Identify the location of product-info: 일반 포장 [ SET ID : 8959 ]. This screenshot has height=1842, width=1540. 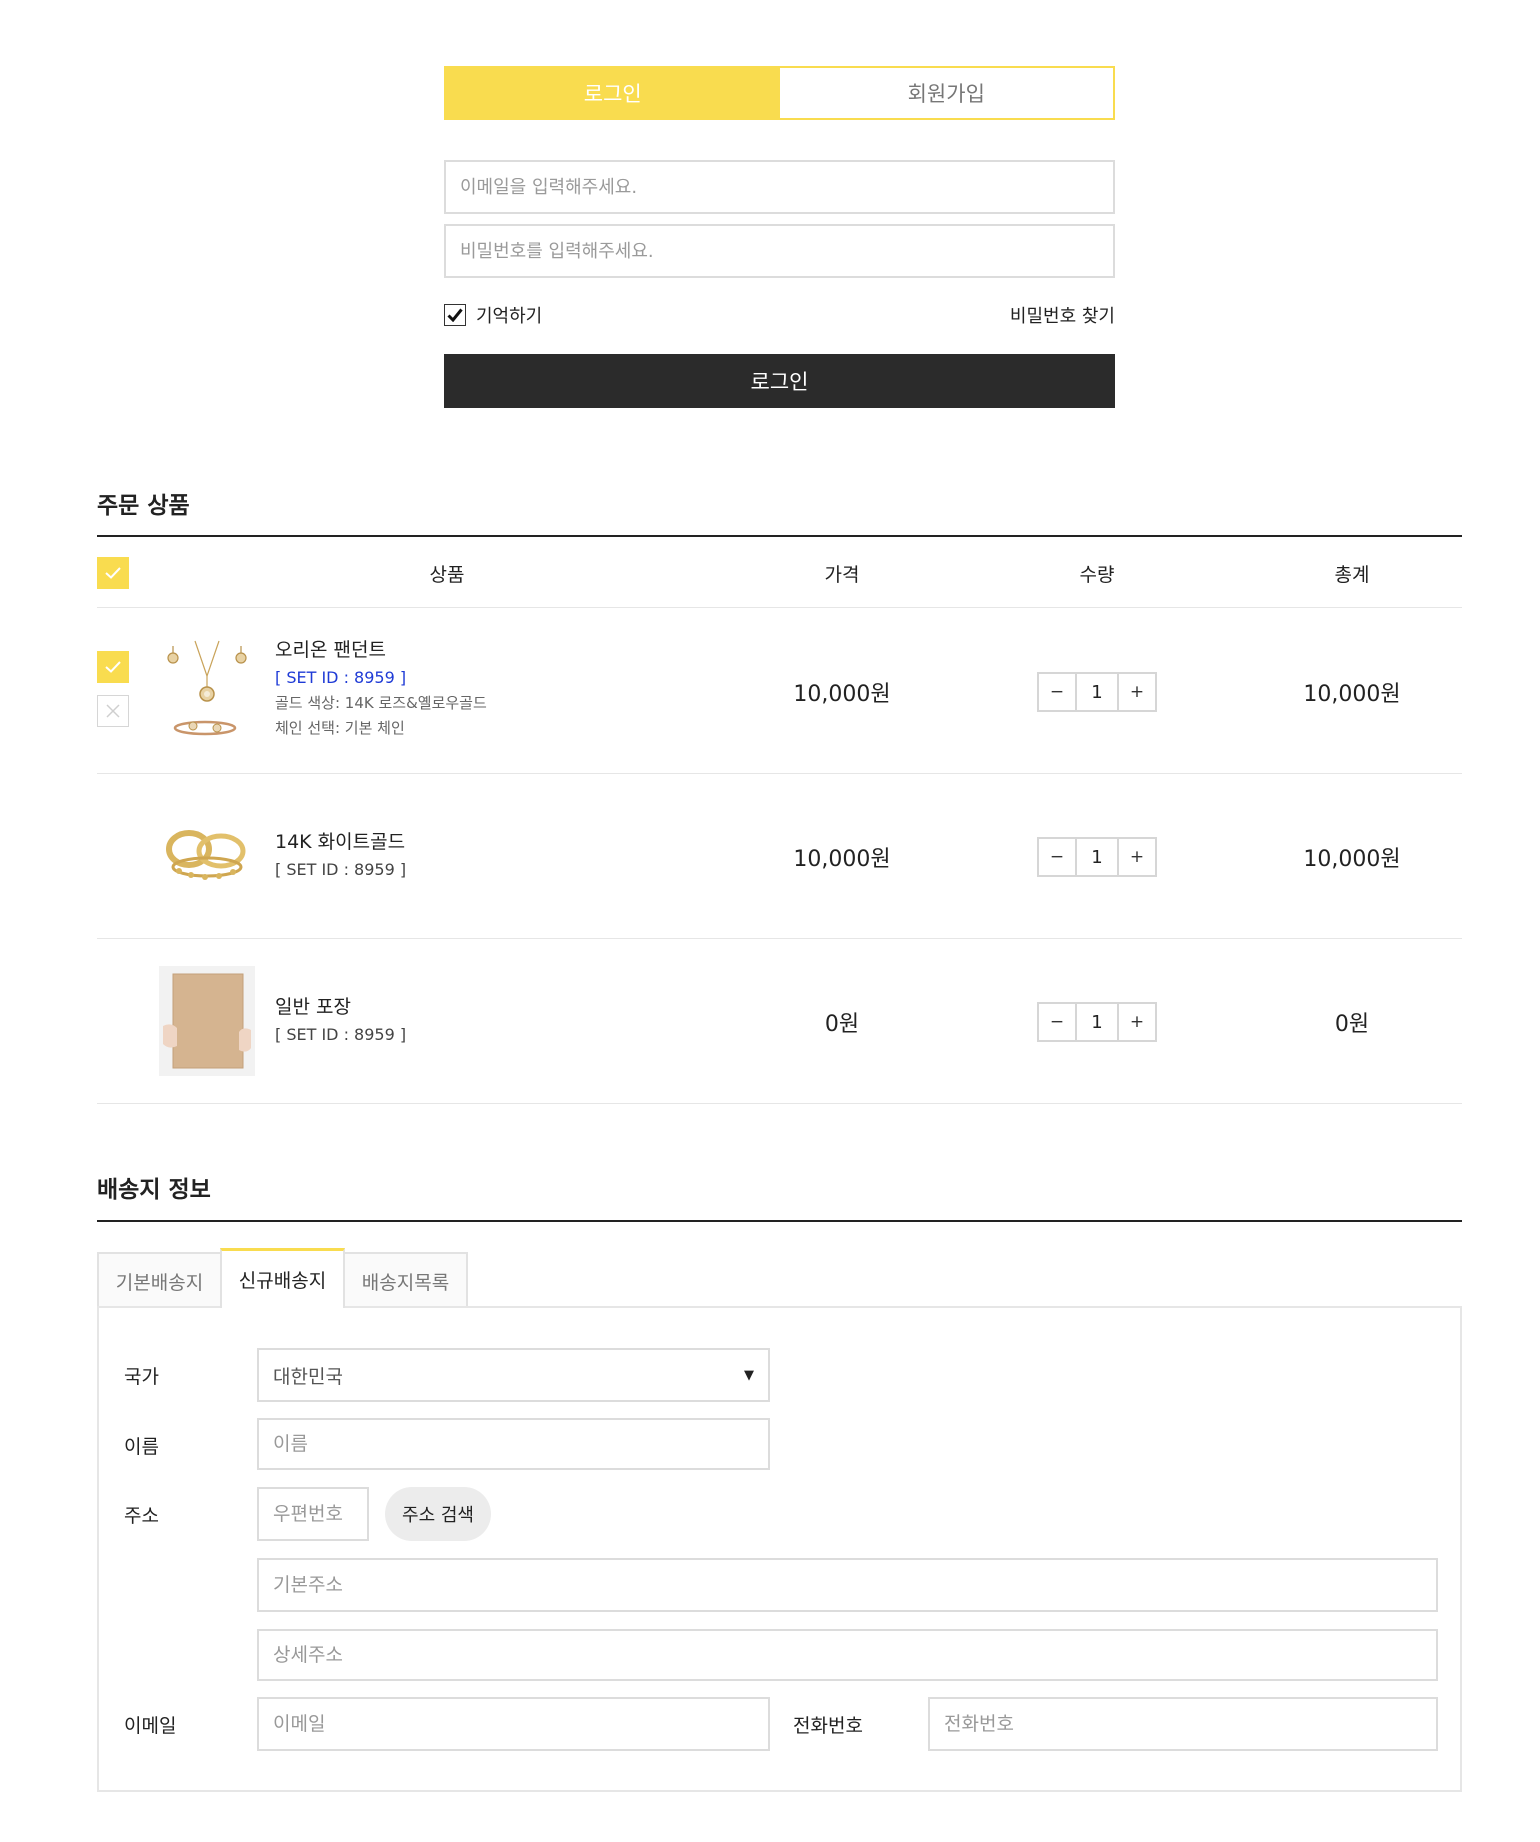
(340, 1021).